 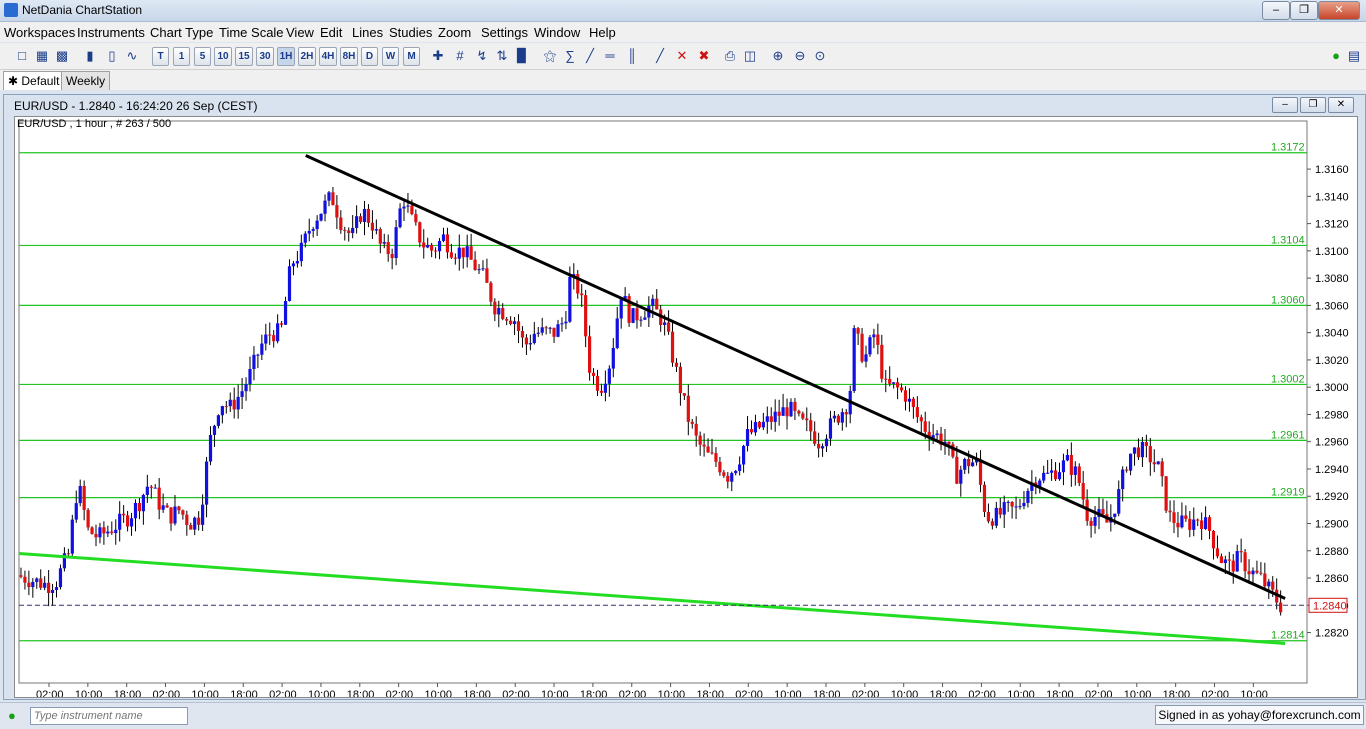 I want to click on menu-help: Help, so click(x=602, y=32).